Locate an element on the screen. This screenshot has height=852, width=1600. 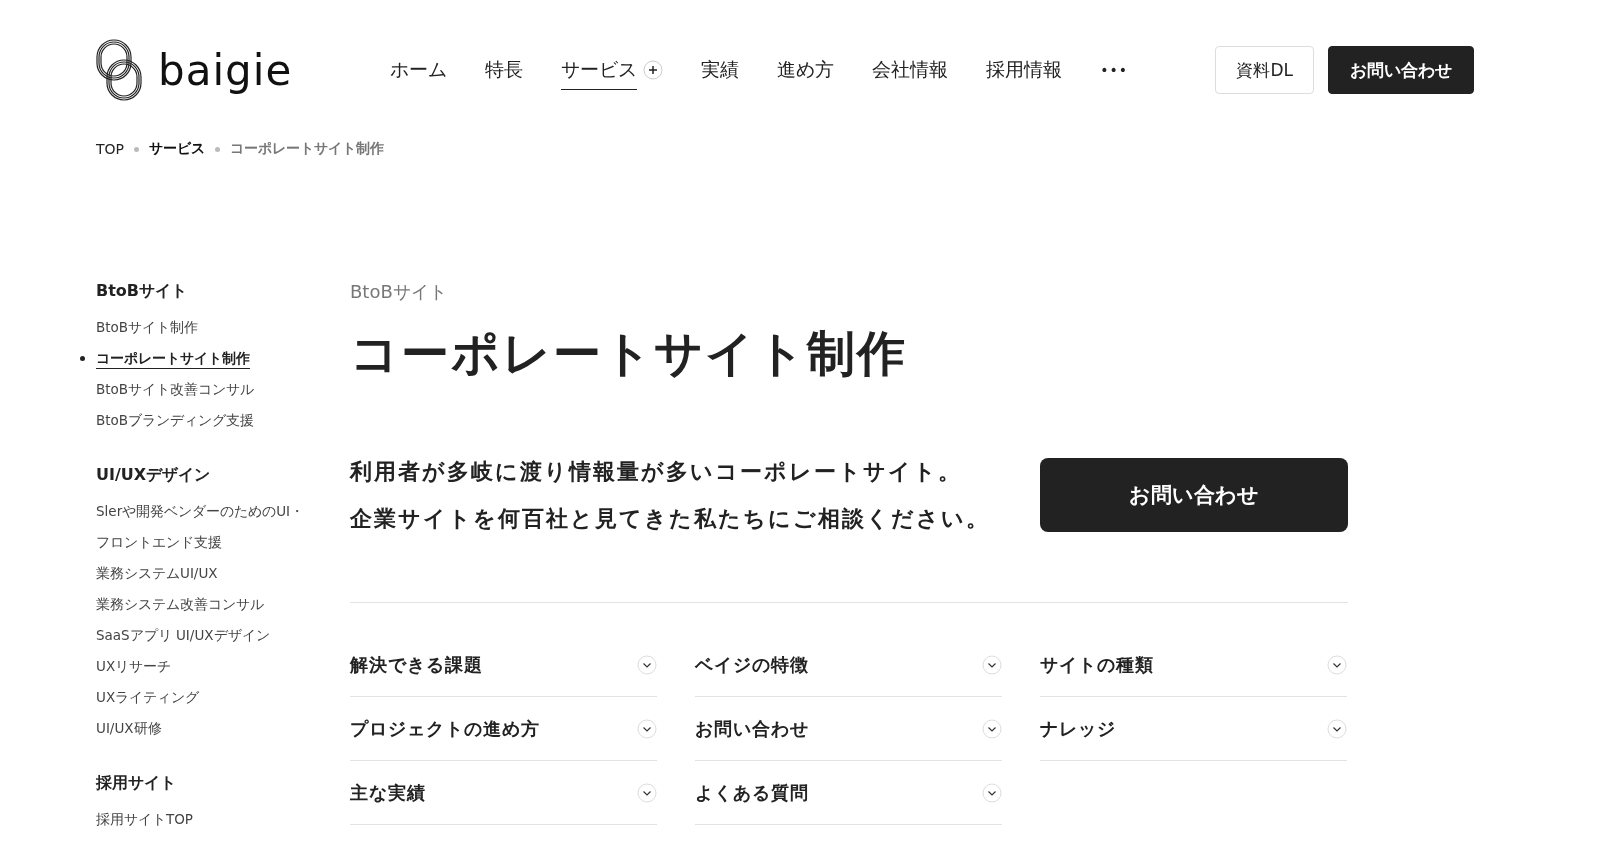
anchor-link: 主な実績 is located at coordinates (503, 793).